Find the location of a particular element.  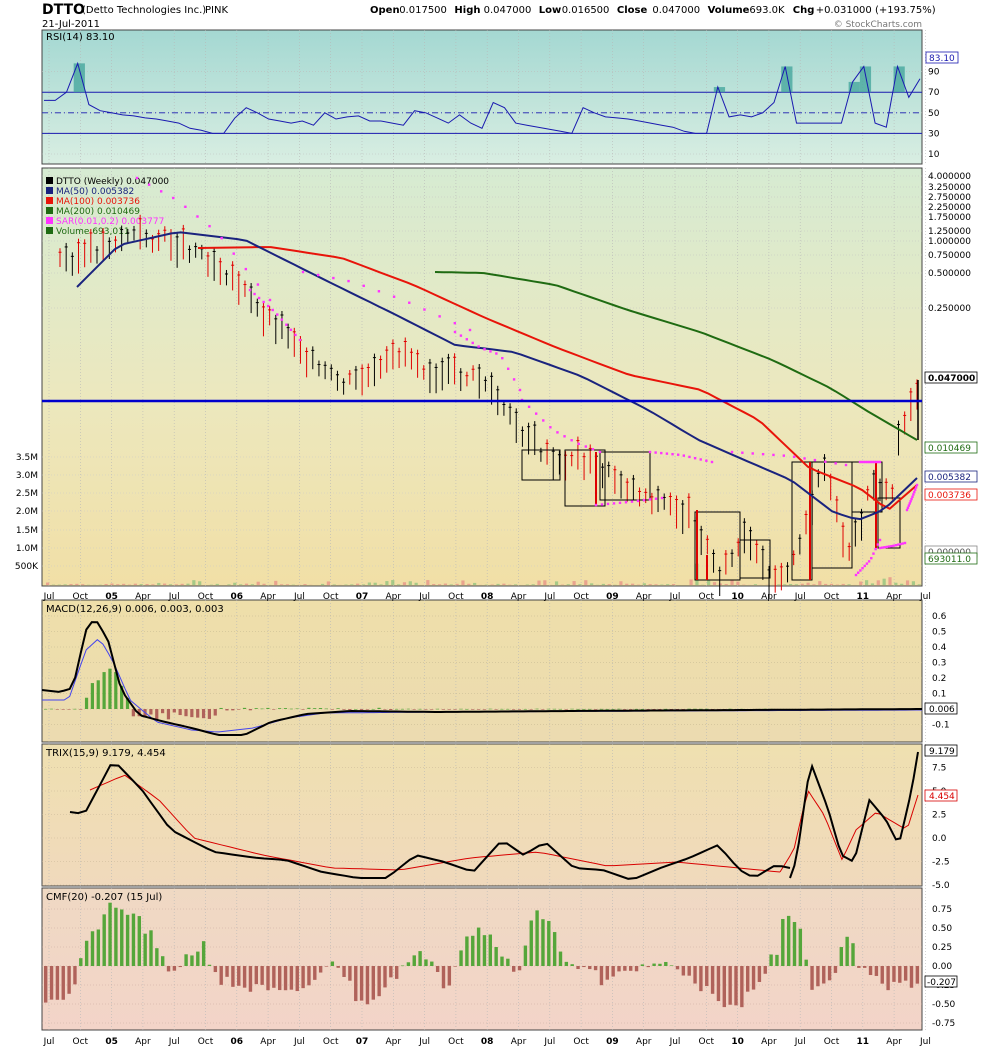

quote-value: 0.016500 is located at coordinates (586, 10).